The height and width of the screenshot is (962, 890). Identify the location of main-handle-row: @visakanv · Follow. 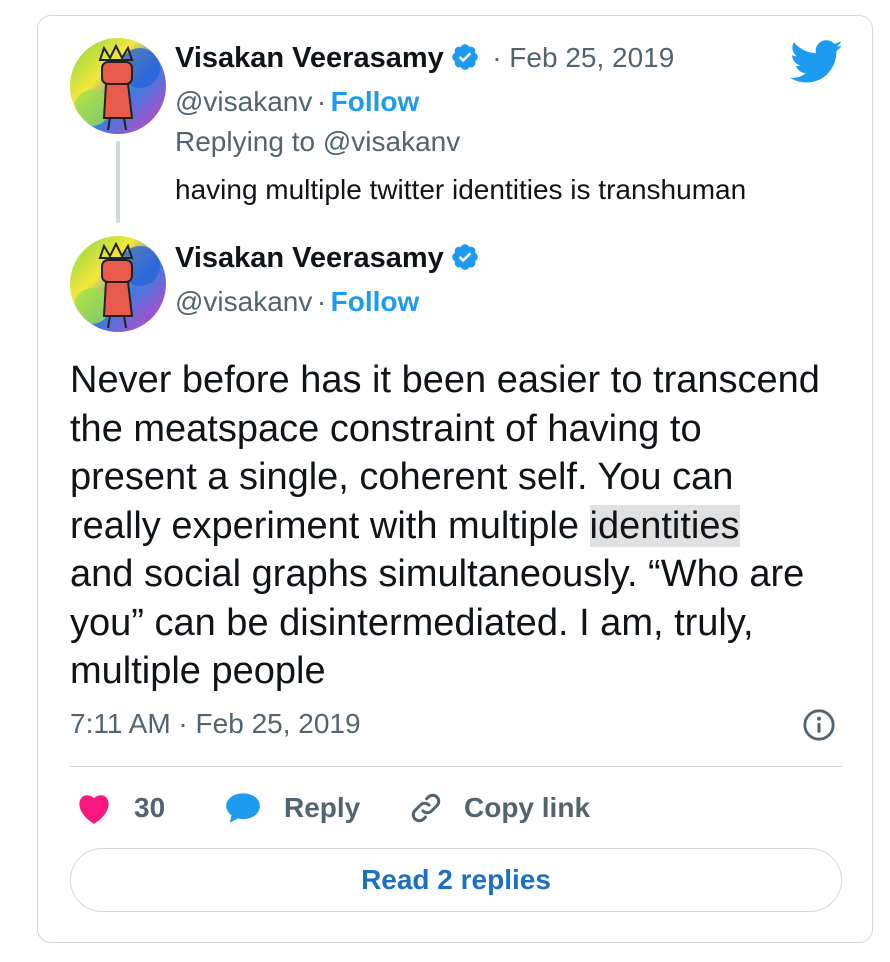
(297, 302).